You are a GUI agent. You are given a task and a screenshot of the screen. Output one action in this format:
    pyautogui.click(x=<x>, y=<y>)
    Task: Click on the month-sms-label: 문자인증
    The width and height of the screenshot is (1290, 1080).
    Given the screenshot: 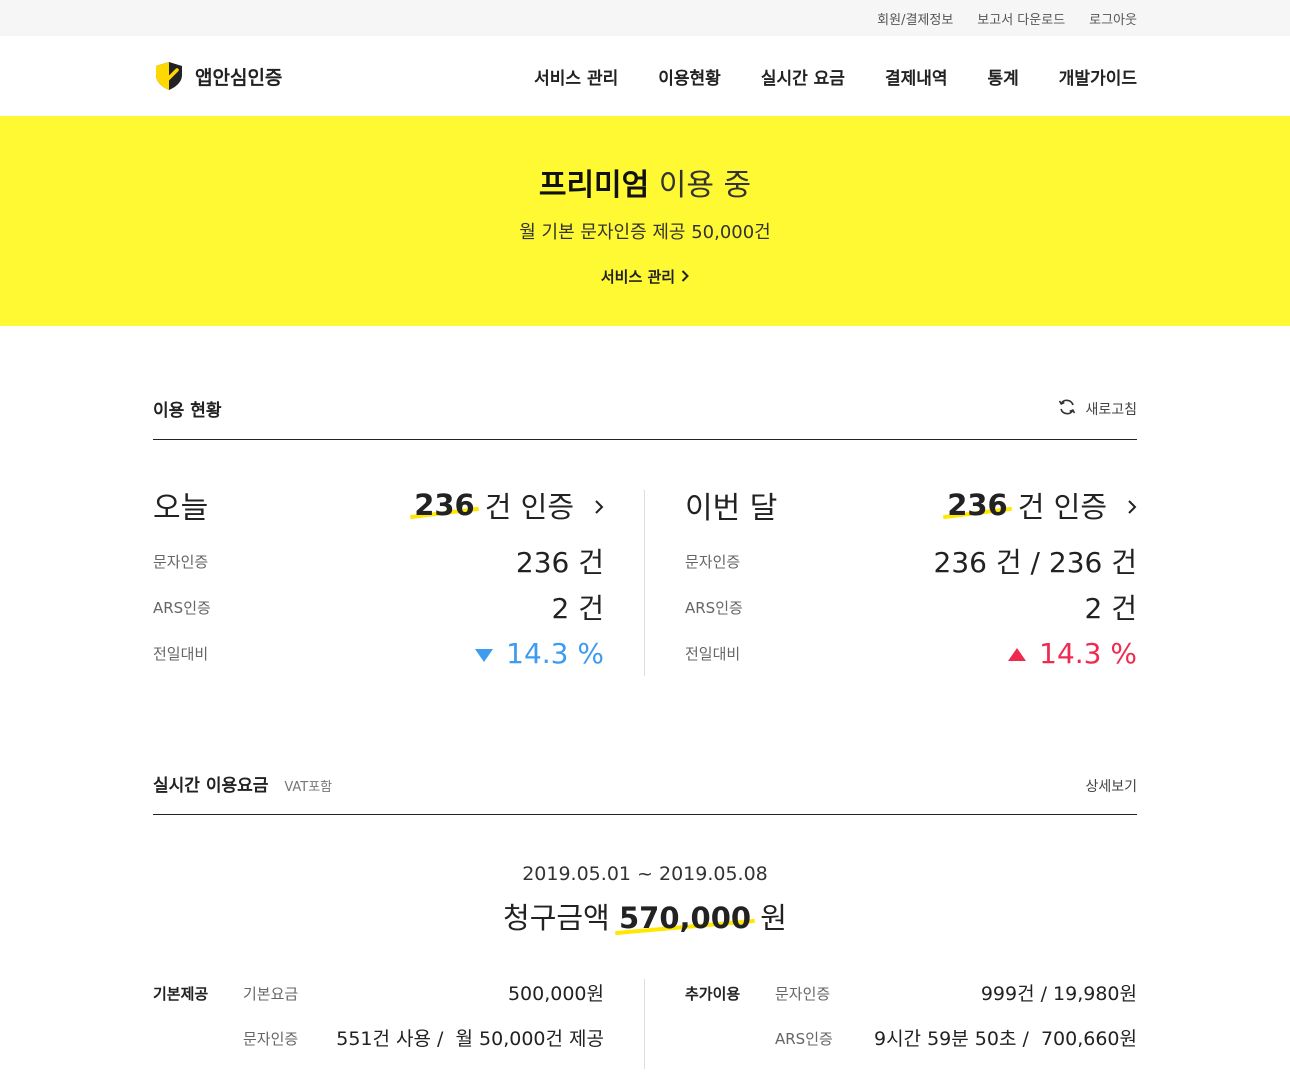 What is the action you would take?
    pyautogui.click(x=713, y=561)
    